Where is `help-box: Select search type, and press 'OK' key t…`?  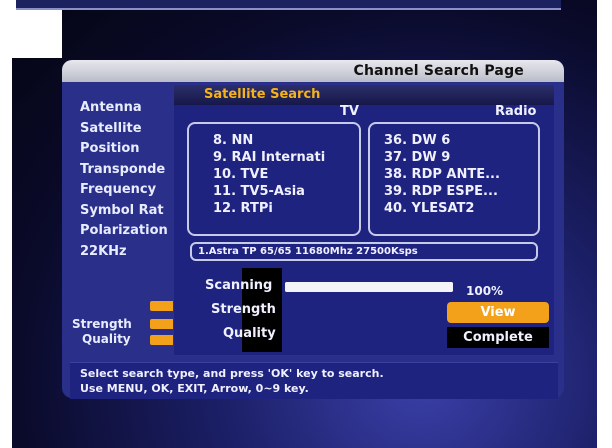
help-box: Select search type, and press 'OK' key t… is located at coordinates (314, 380).